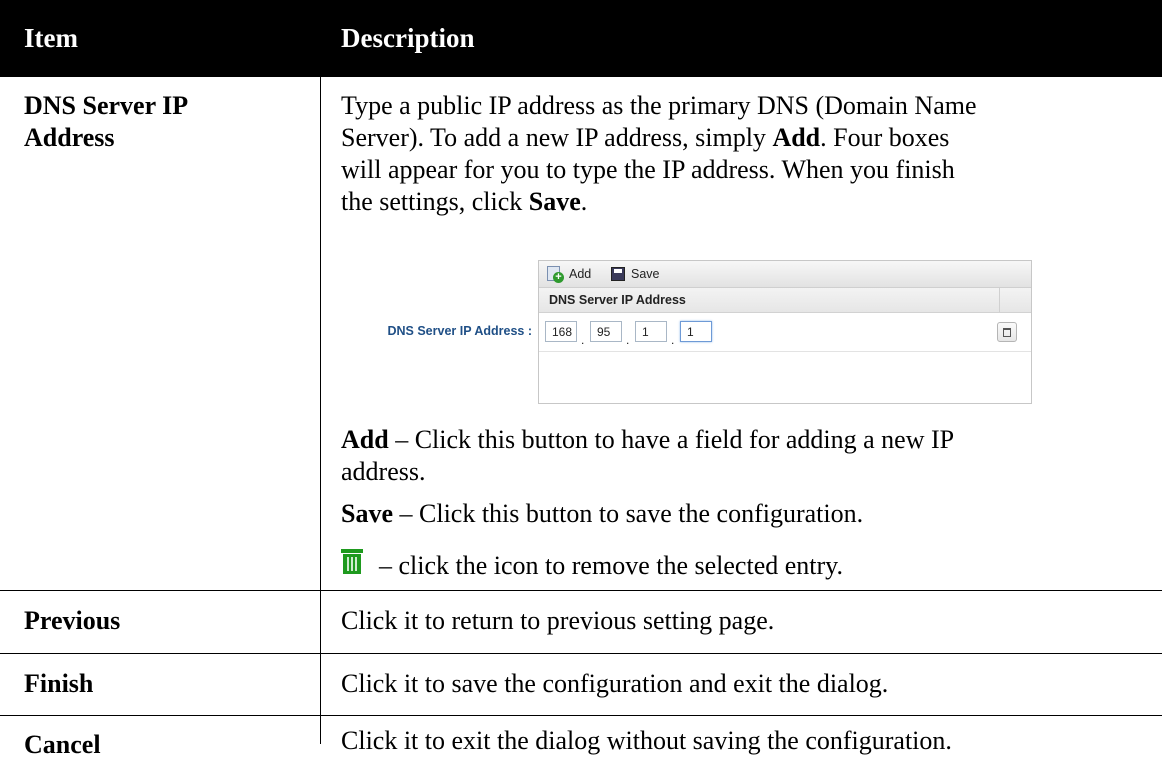 Image resolution: width=1162 pixels, height=774 pixels. I want to click on header-description: Description, so click(408, 38).